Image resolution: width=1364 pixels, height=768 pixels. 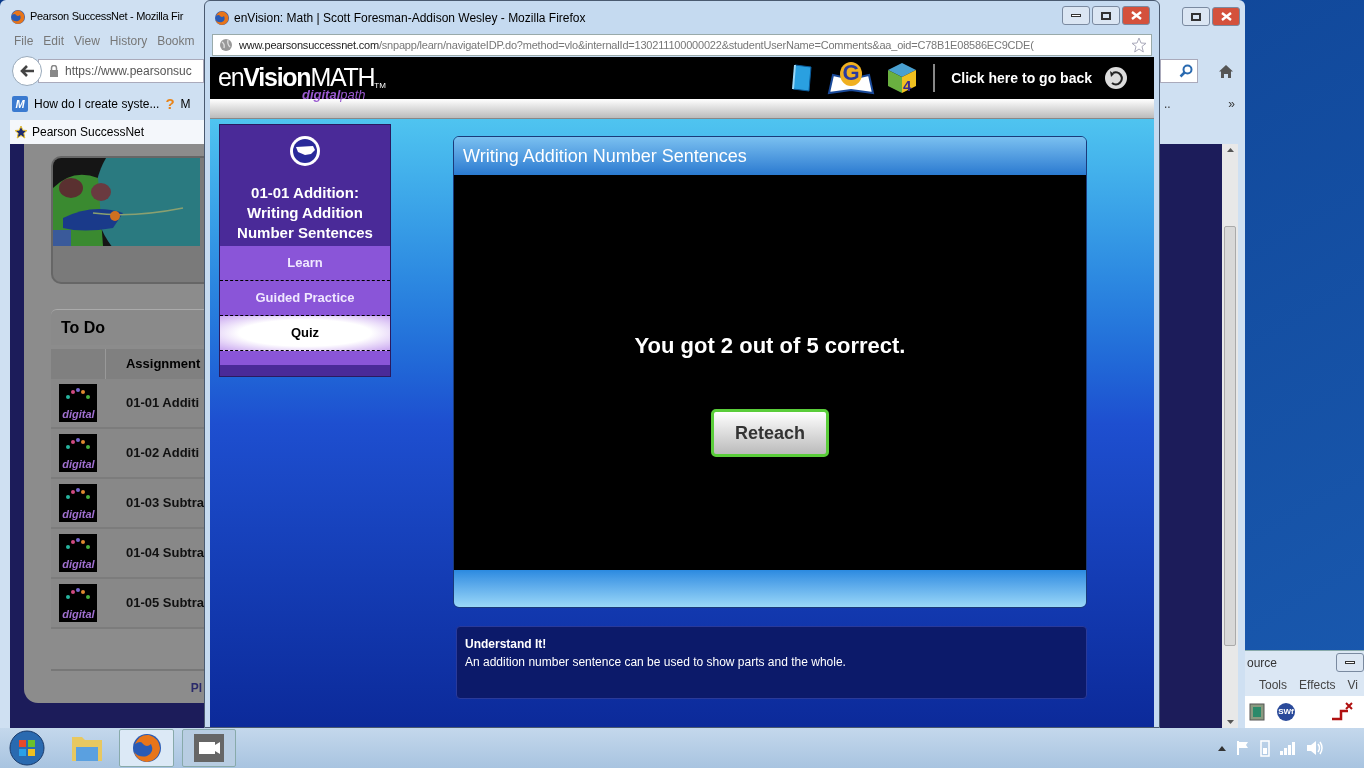 I want to click on assignment-row: digital 01-05 Subtra, so click(x=127, y=604).